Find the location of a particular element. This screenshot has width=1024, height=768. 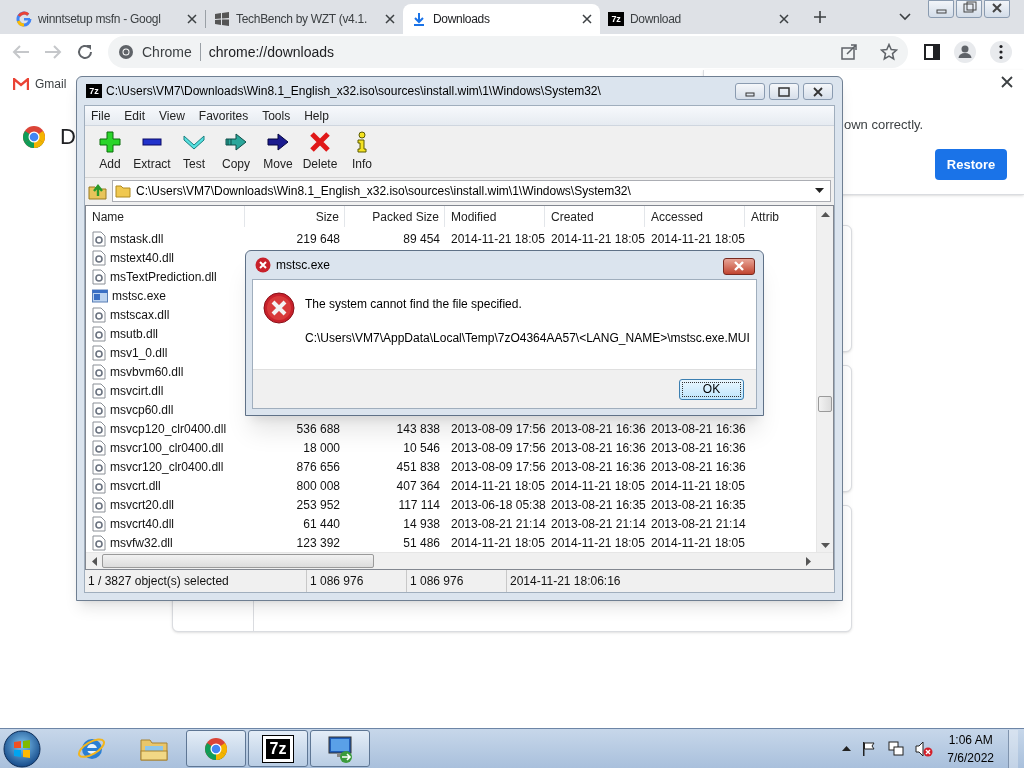

table-cell-text: 89 454 is located at coordinates (421, 239).